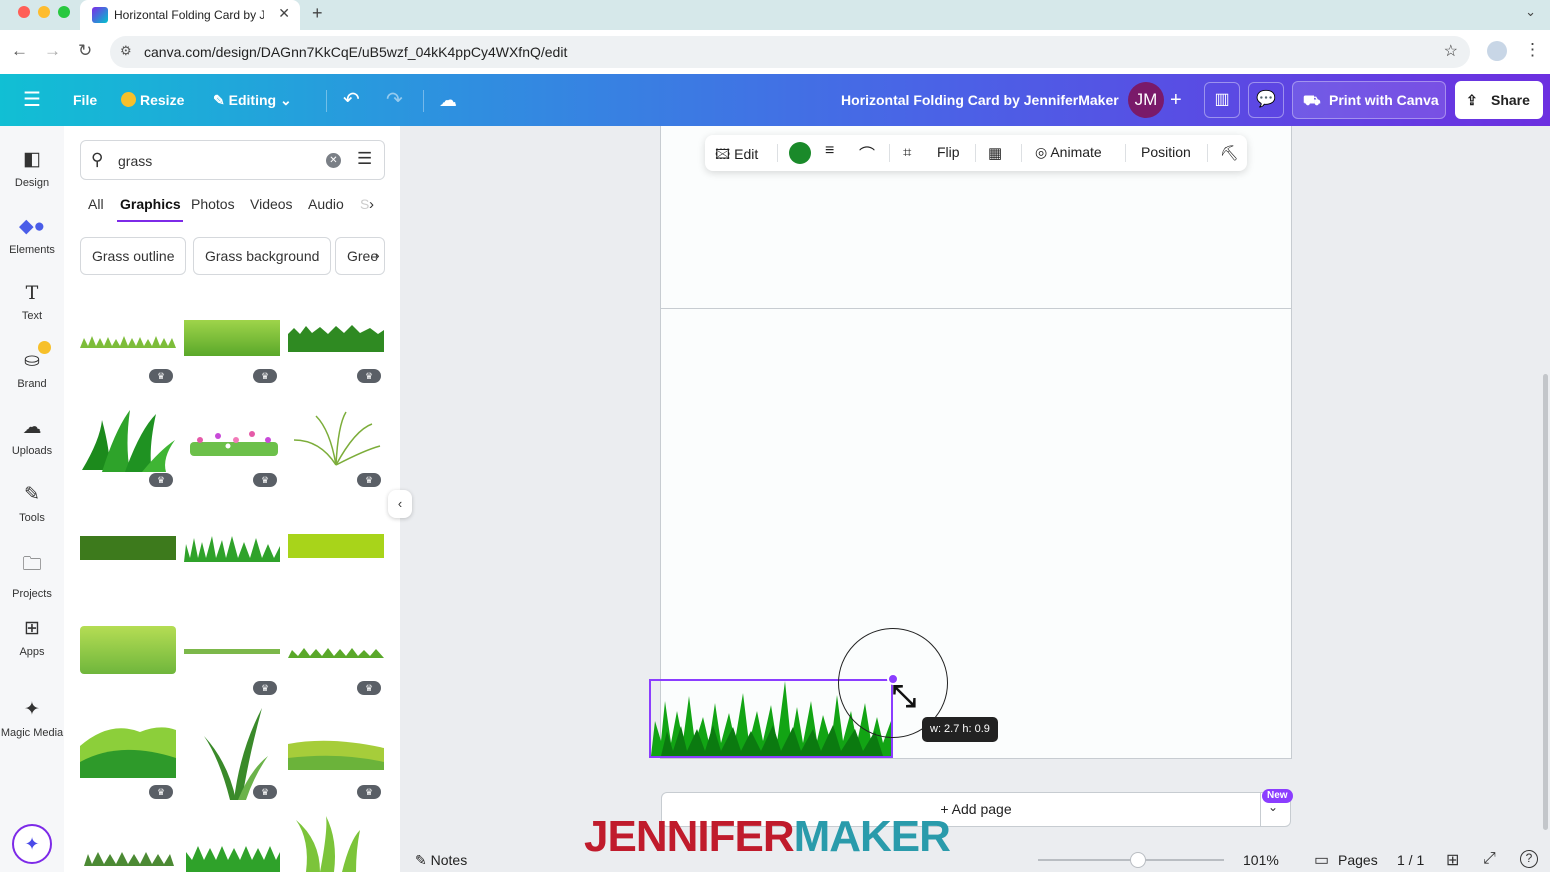  Describe the element at coordinates (190, 15) in the screenshot. I see `browser-tab: Horizontal Folding Card by Je ✕` at that location.